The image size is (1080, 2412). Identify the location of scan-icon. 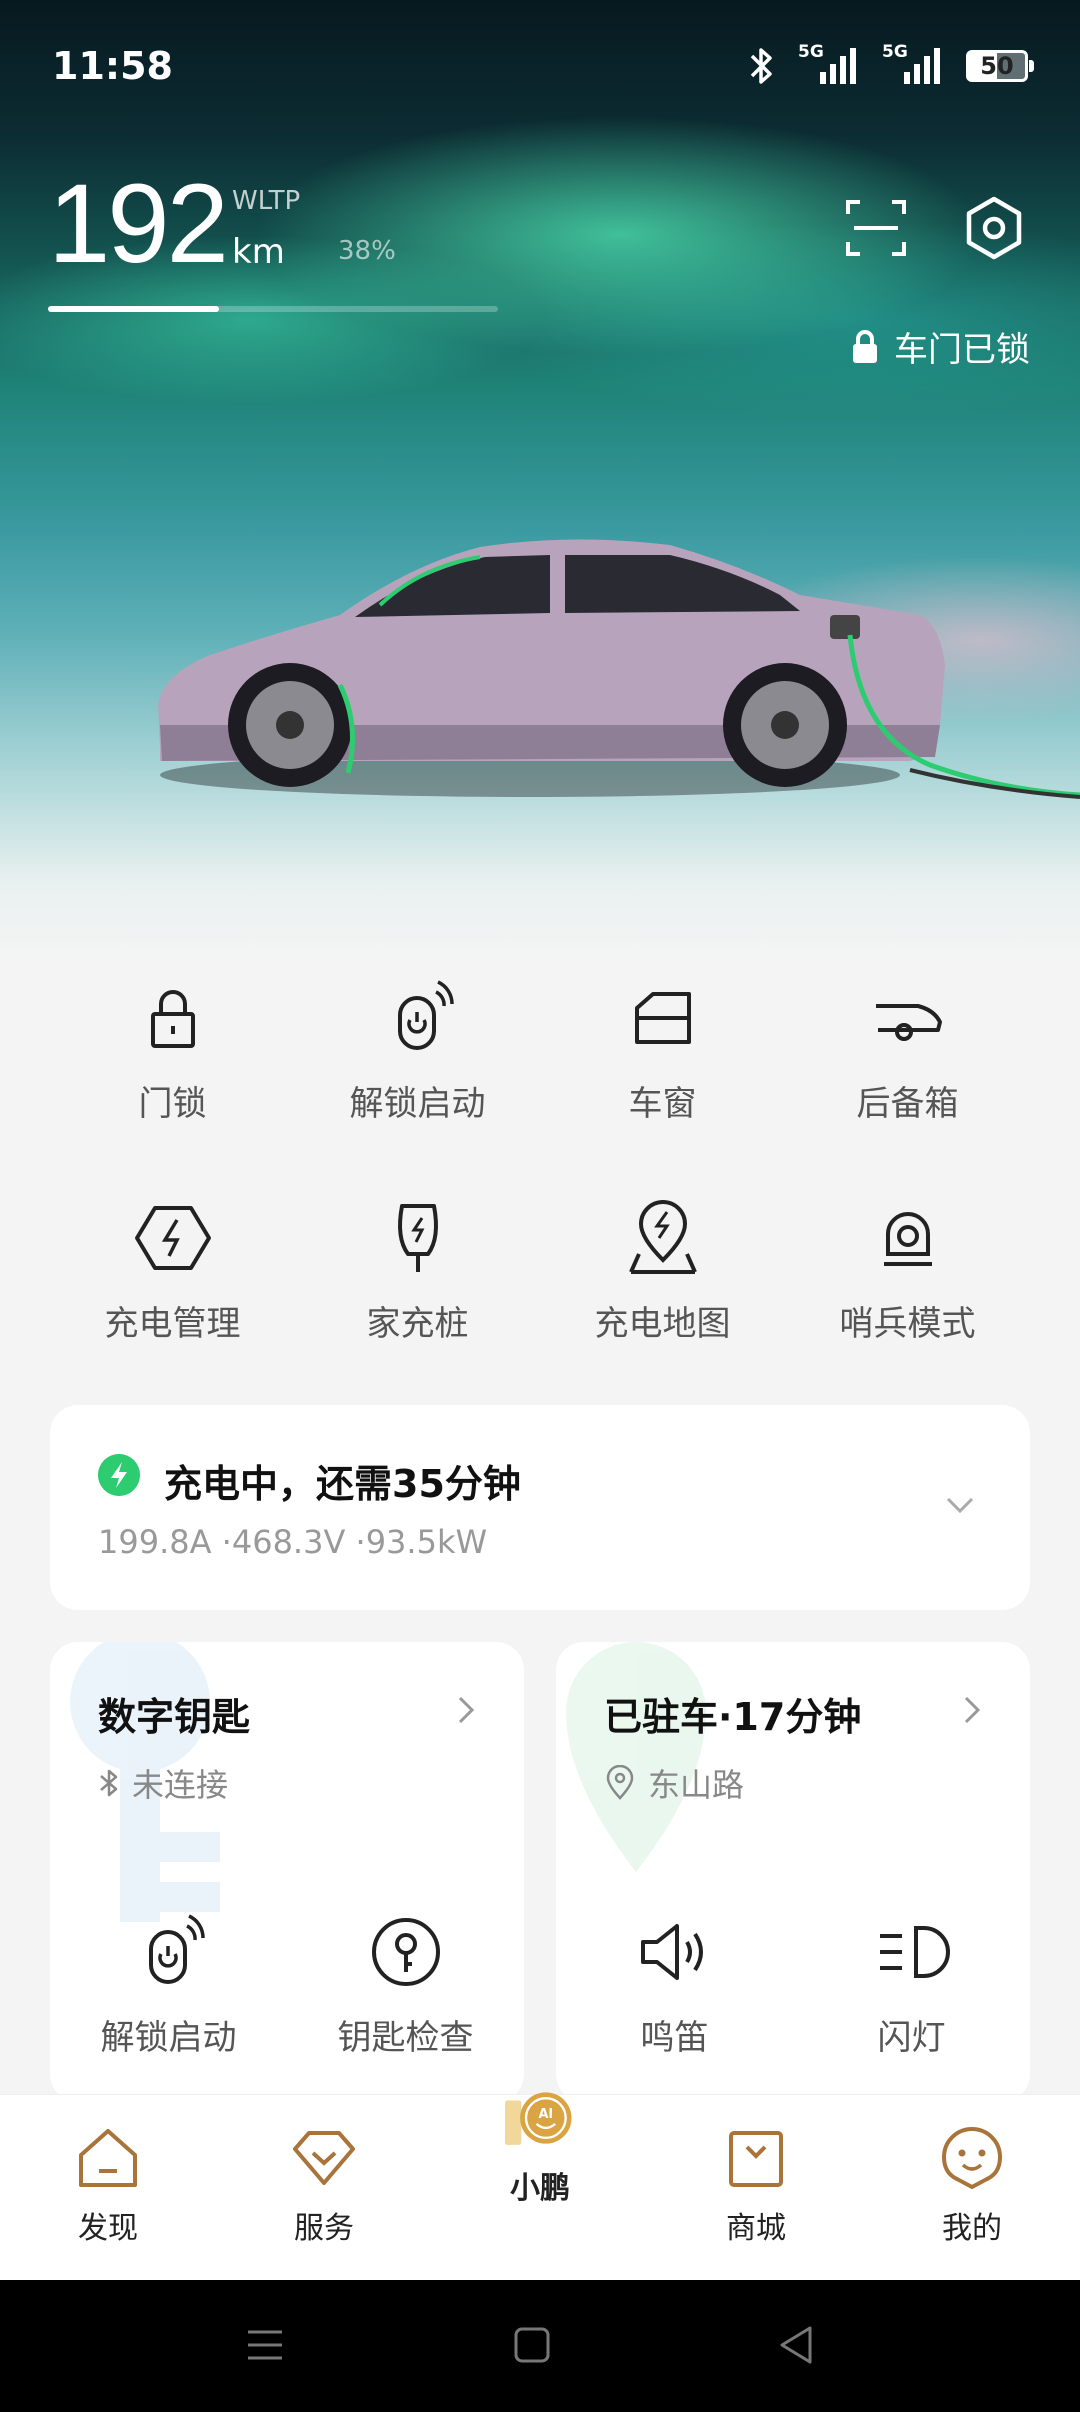
(876, 228).